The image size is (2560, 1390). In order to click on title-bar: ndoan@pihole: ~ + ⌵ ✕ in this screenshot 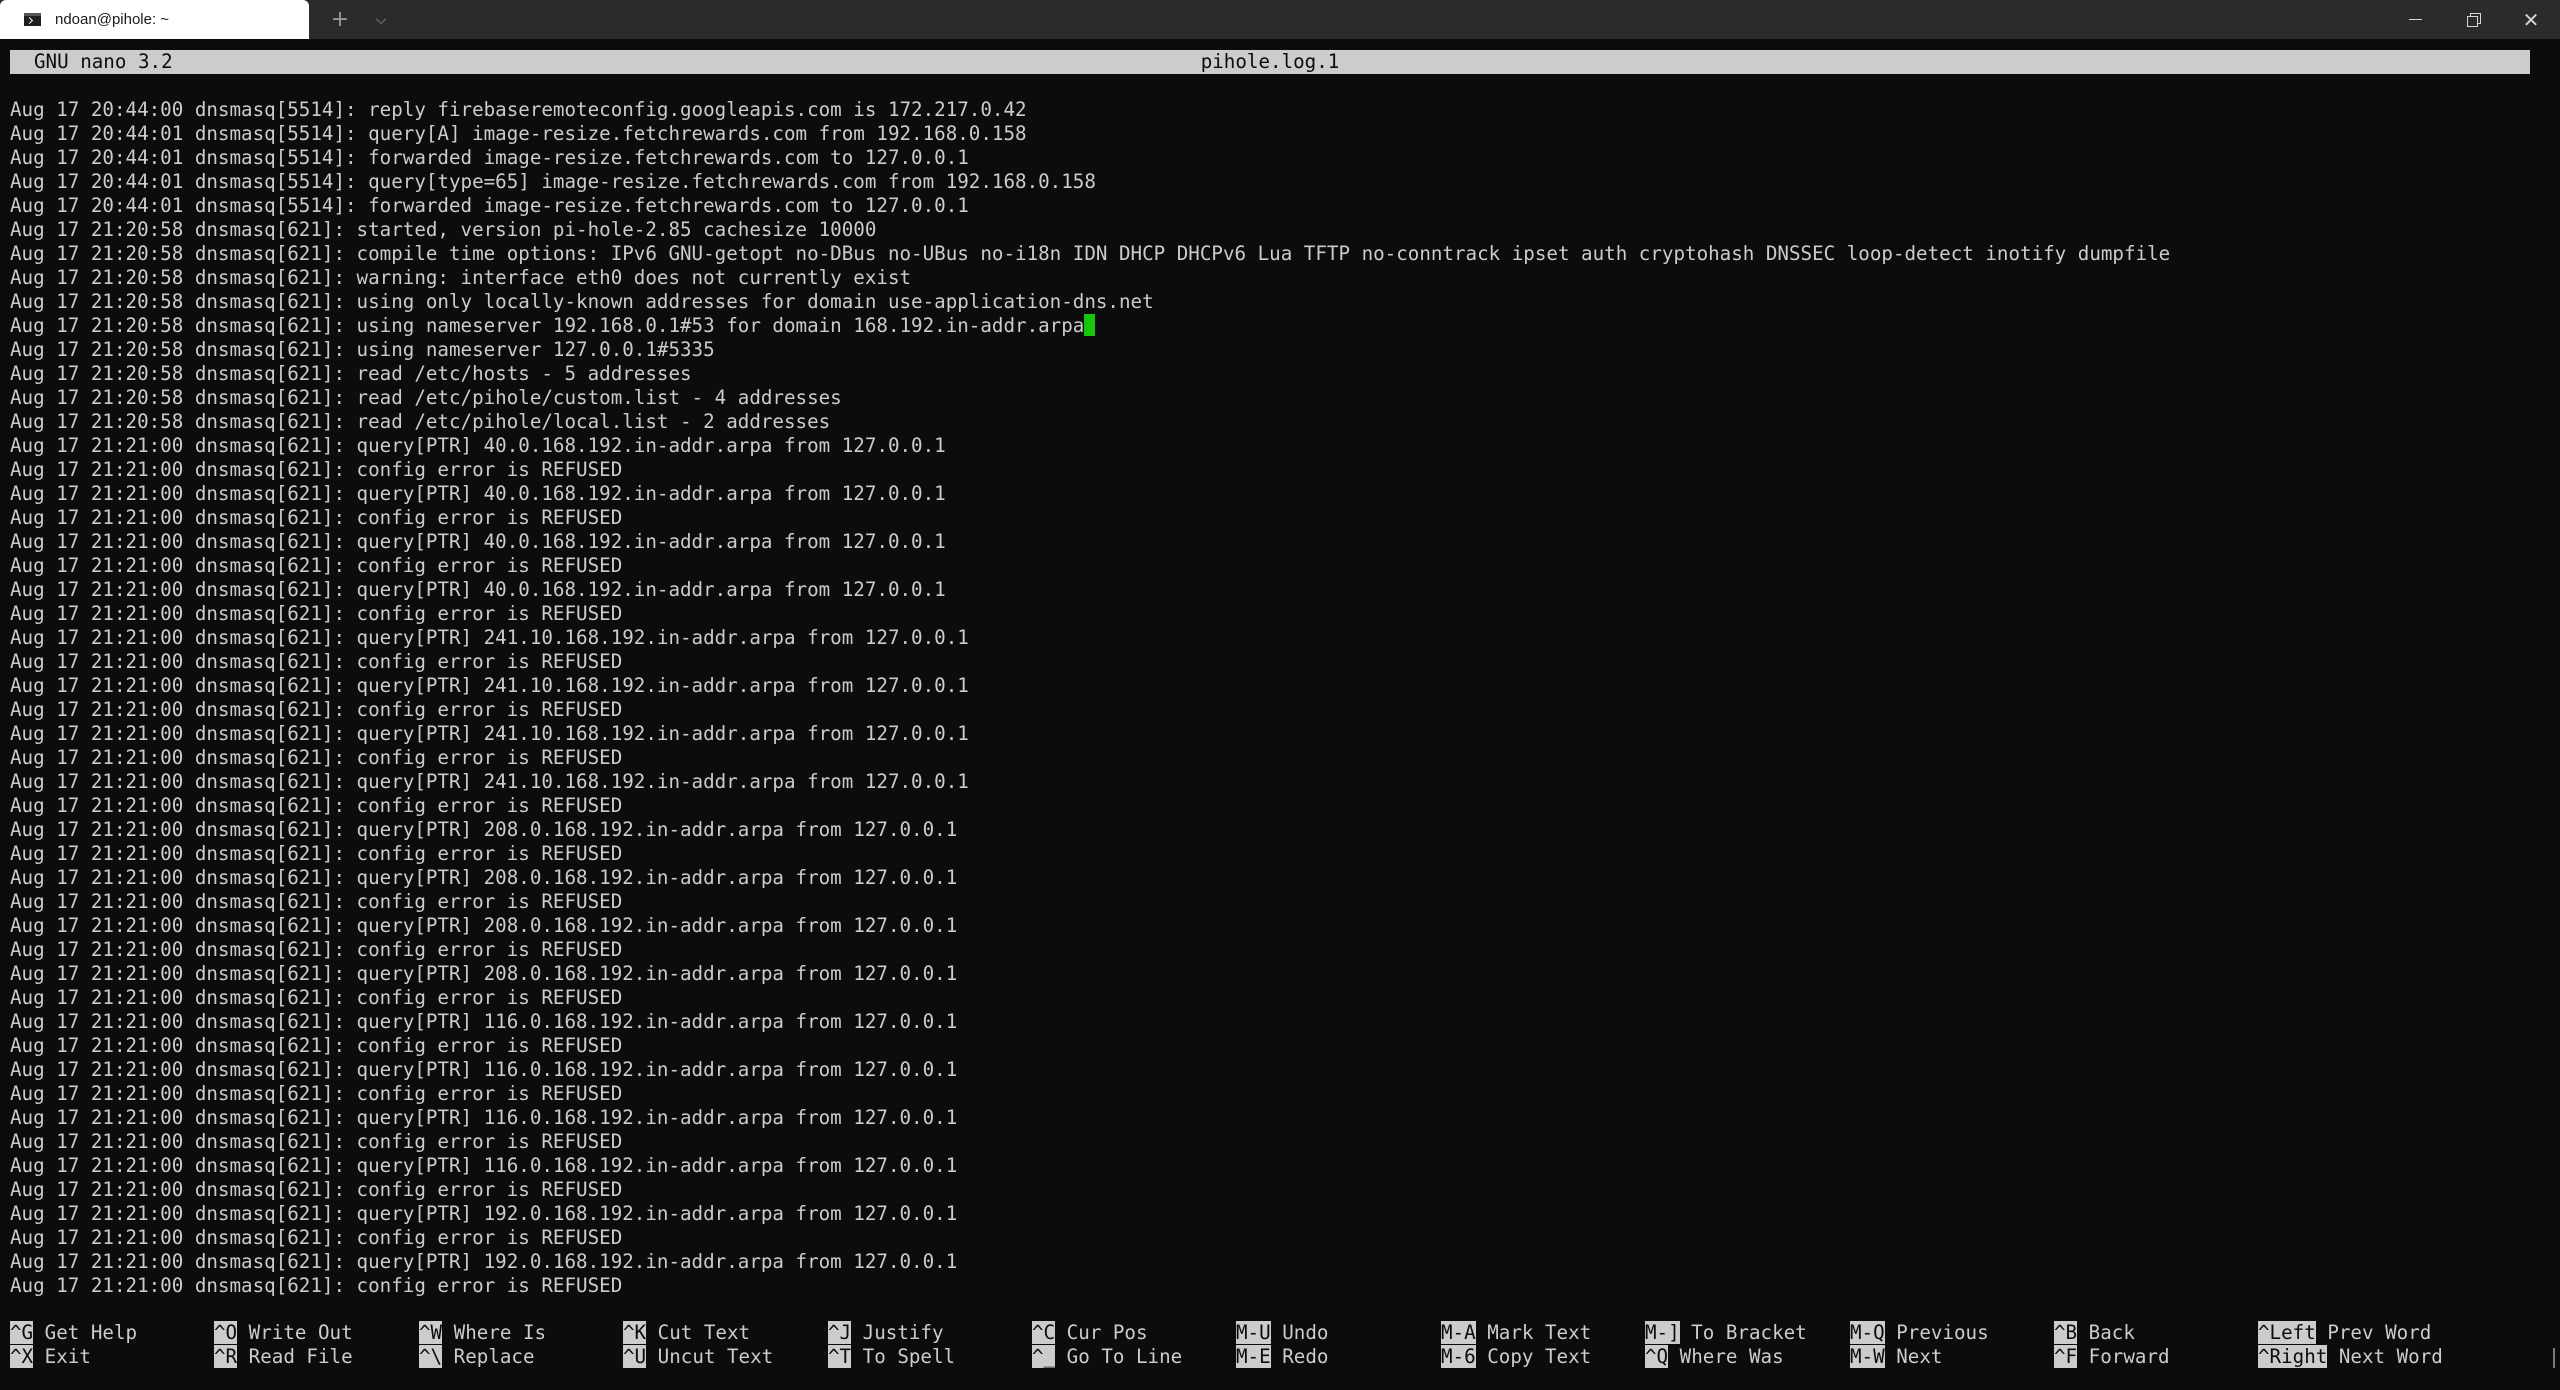, I will do `click(1280, 19)`.